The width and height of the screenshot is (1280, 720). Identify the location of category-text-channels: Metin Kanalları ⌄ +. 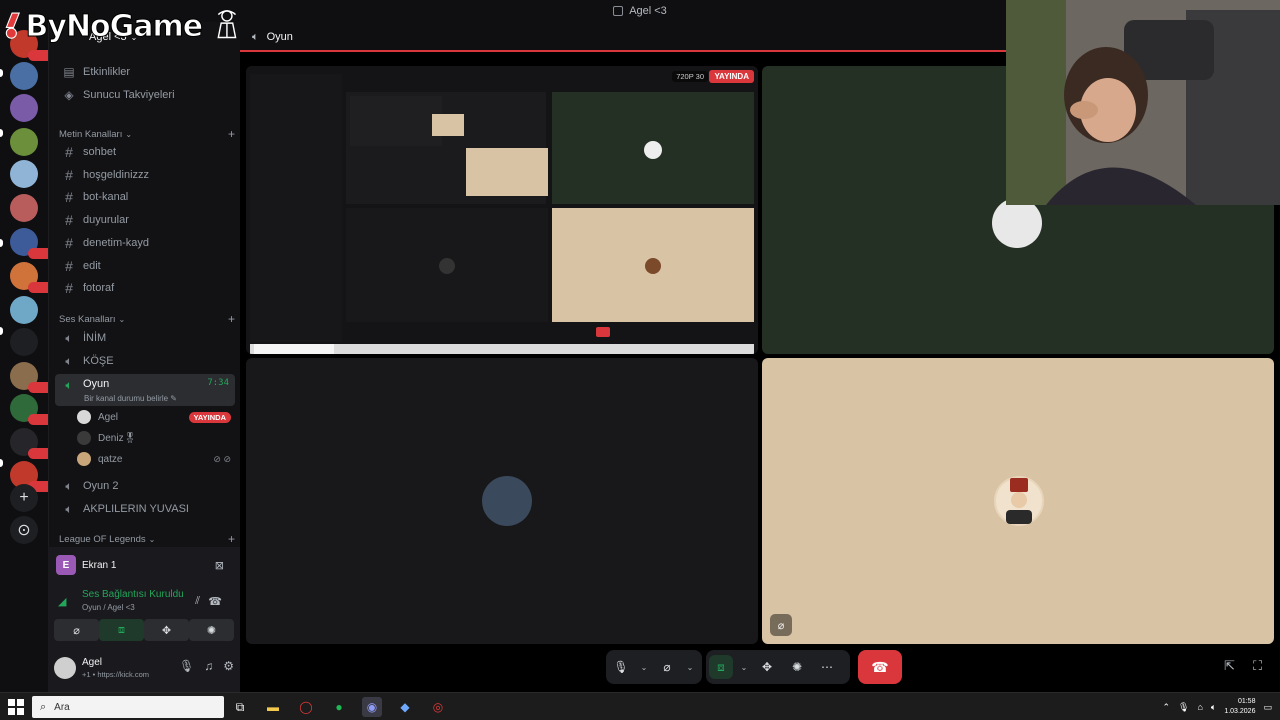
(147, 134).